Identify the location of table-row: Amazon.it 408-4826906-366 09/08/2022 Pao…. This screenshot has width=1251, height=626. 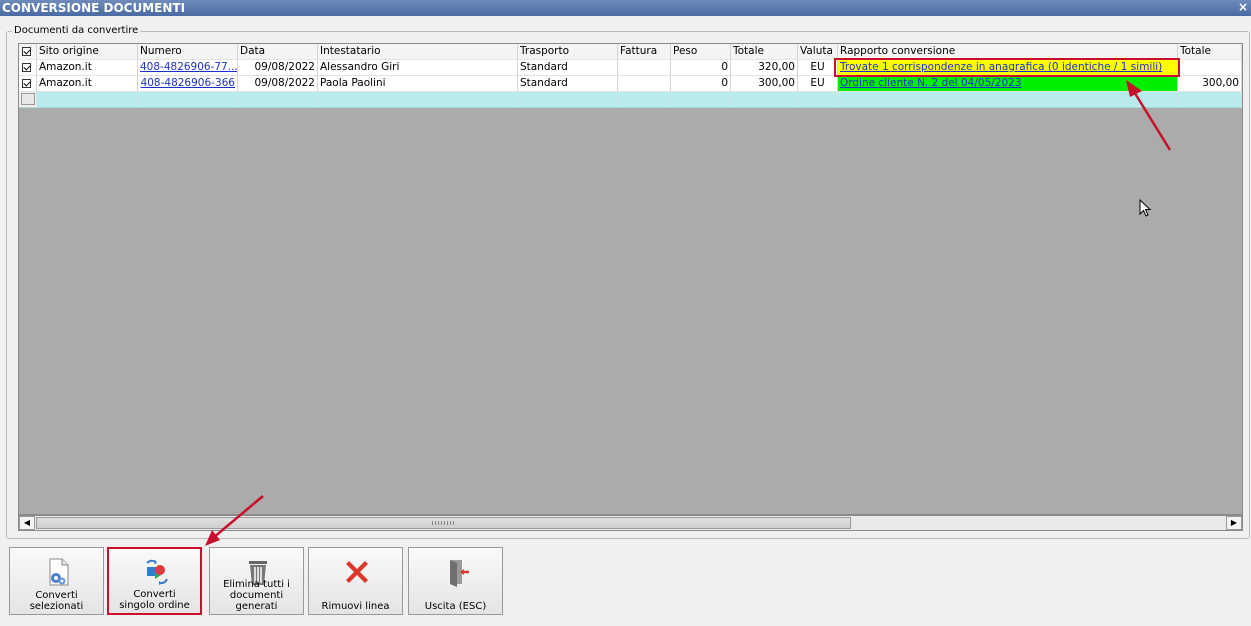
(630, 84).